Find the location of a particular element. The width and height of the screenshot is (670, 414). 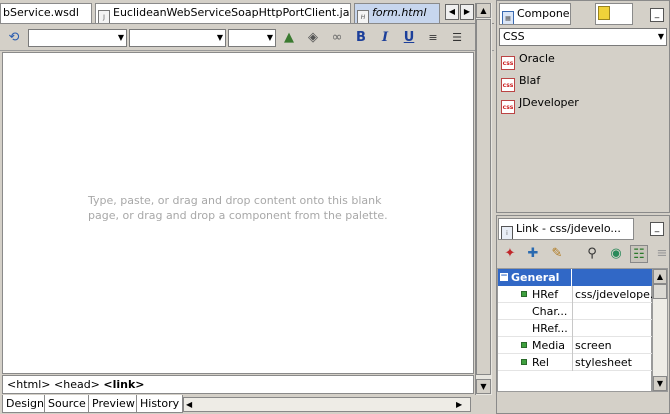

tab-preview: Preview is located at coordinates (113, 404).